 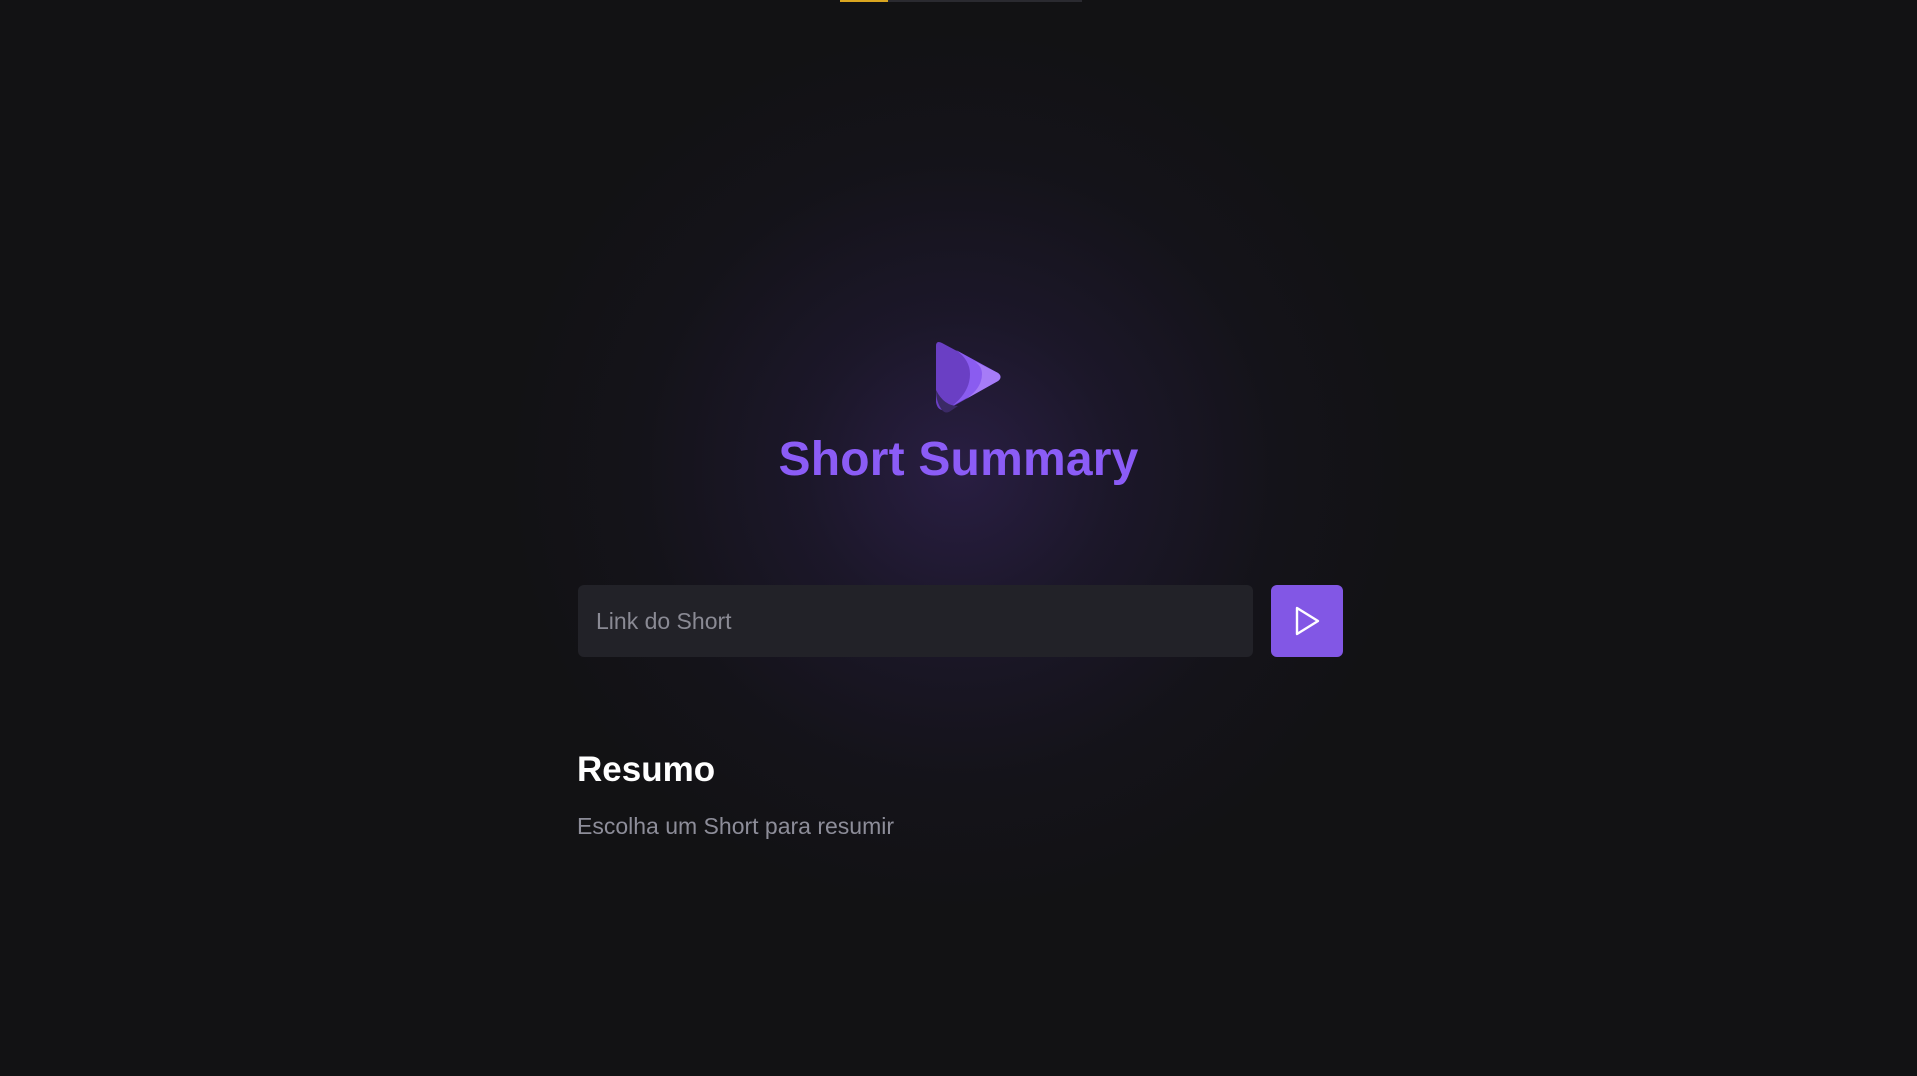 I want to click on summary-text: Escolha um Short para resumir, so click(x=736, y=826).